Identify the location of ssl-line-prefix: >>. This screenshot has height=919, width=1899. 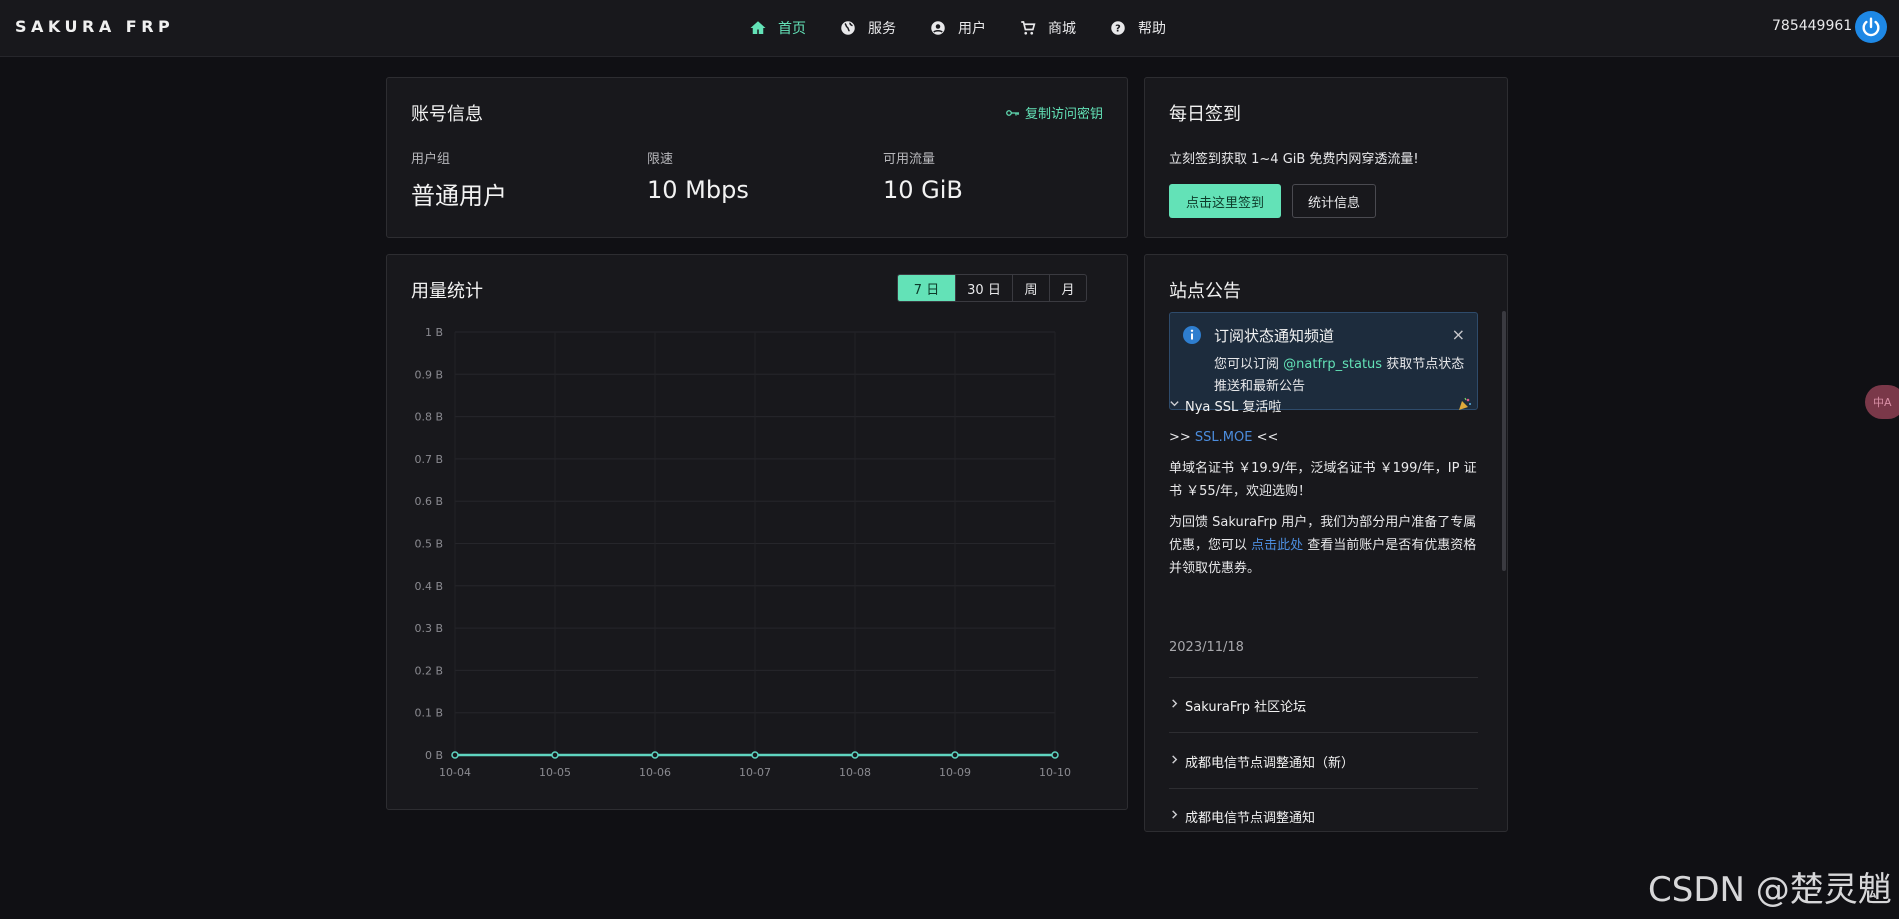
(1182, 437).